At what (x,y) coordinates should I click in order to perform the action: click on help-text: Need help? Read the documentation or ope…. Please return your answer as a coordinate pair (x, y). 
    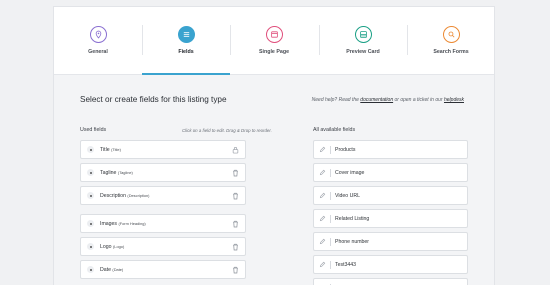
    Looking at the image, I should click on (388, 100).